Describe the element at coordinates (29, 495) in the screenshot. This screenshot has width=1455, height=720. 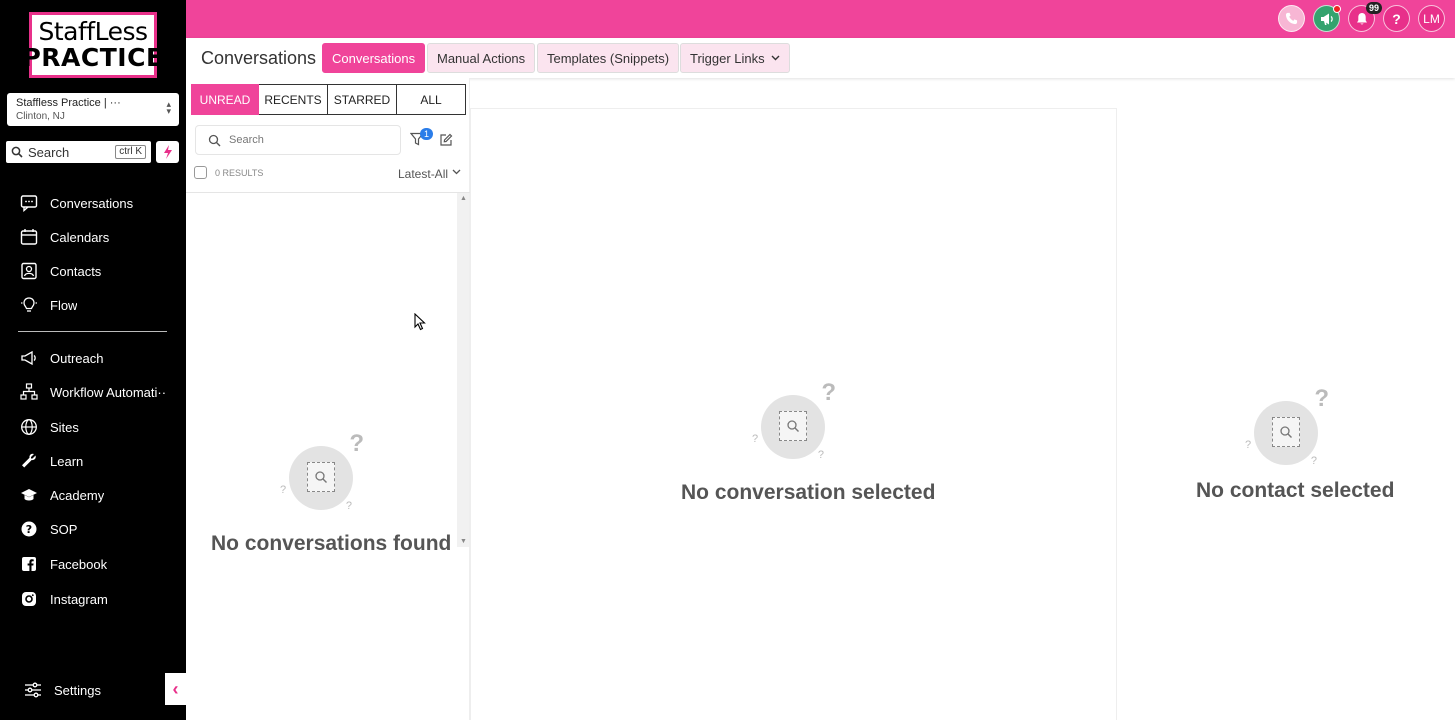
I see `graduation-cap-icon` at that location.